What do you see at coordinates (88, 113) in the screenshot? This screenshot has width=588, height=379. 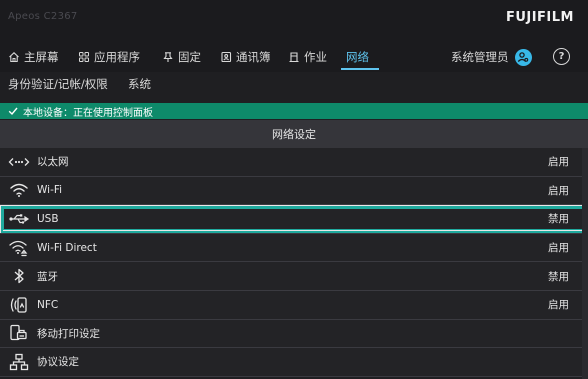 I see `status-text: 本地设备：正在使用控制面板` at bounding box center [88, 113].